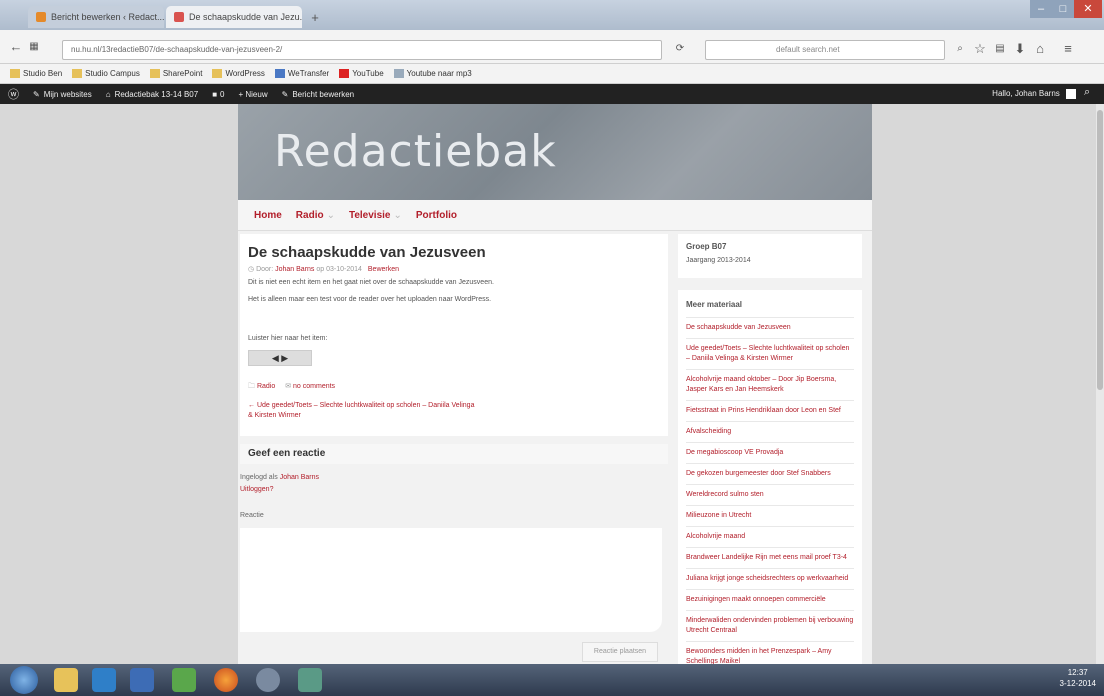 Image resolution: width=1104 pixels, height=696 pixels. Describe the element at coordinates (620, 652) in the screenshot. I see `submit-comment-button: Reactie plaatsen` at that location.